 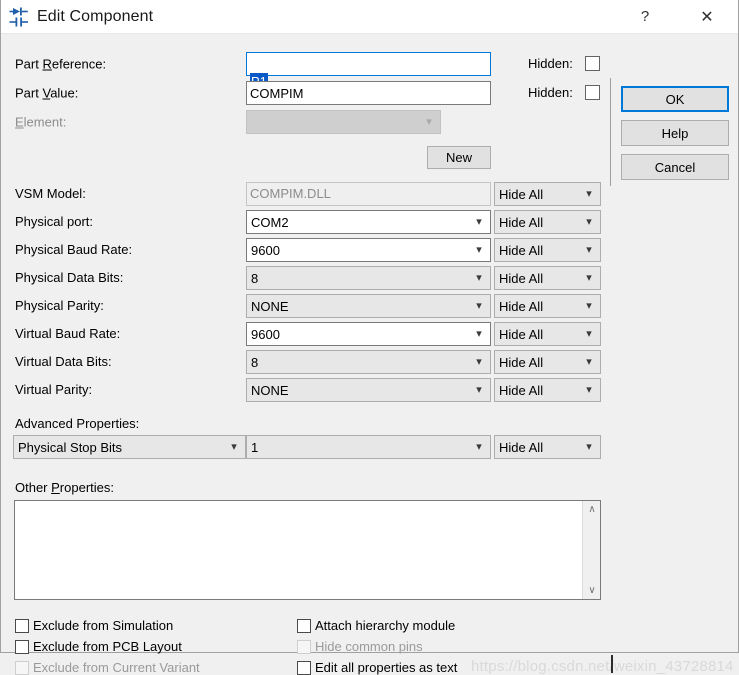 I want to click on row-hide-combo-4: Hide All ▾, so click(x=547, y=306).